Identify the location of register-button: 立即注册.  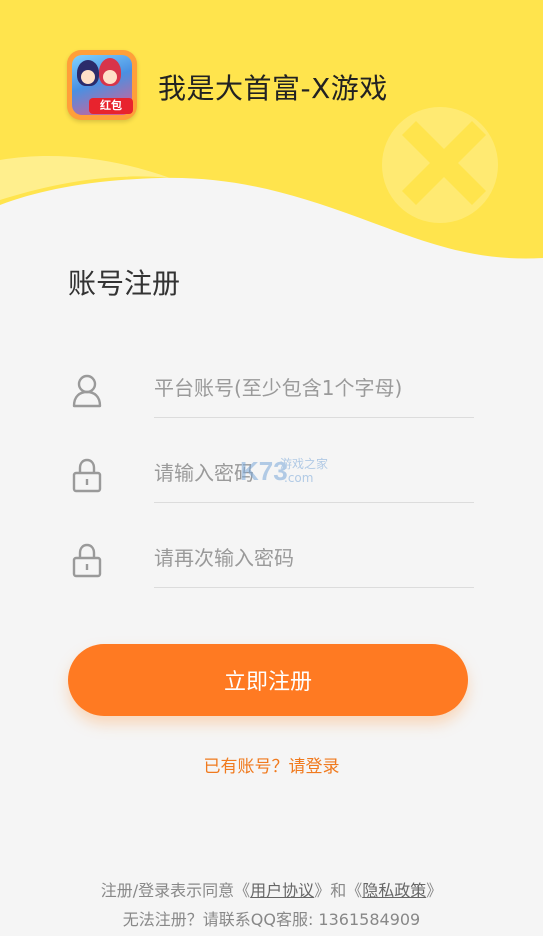
(268, 680).